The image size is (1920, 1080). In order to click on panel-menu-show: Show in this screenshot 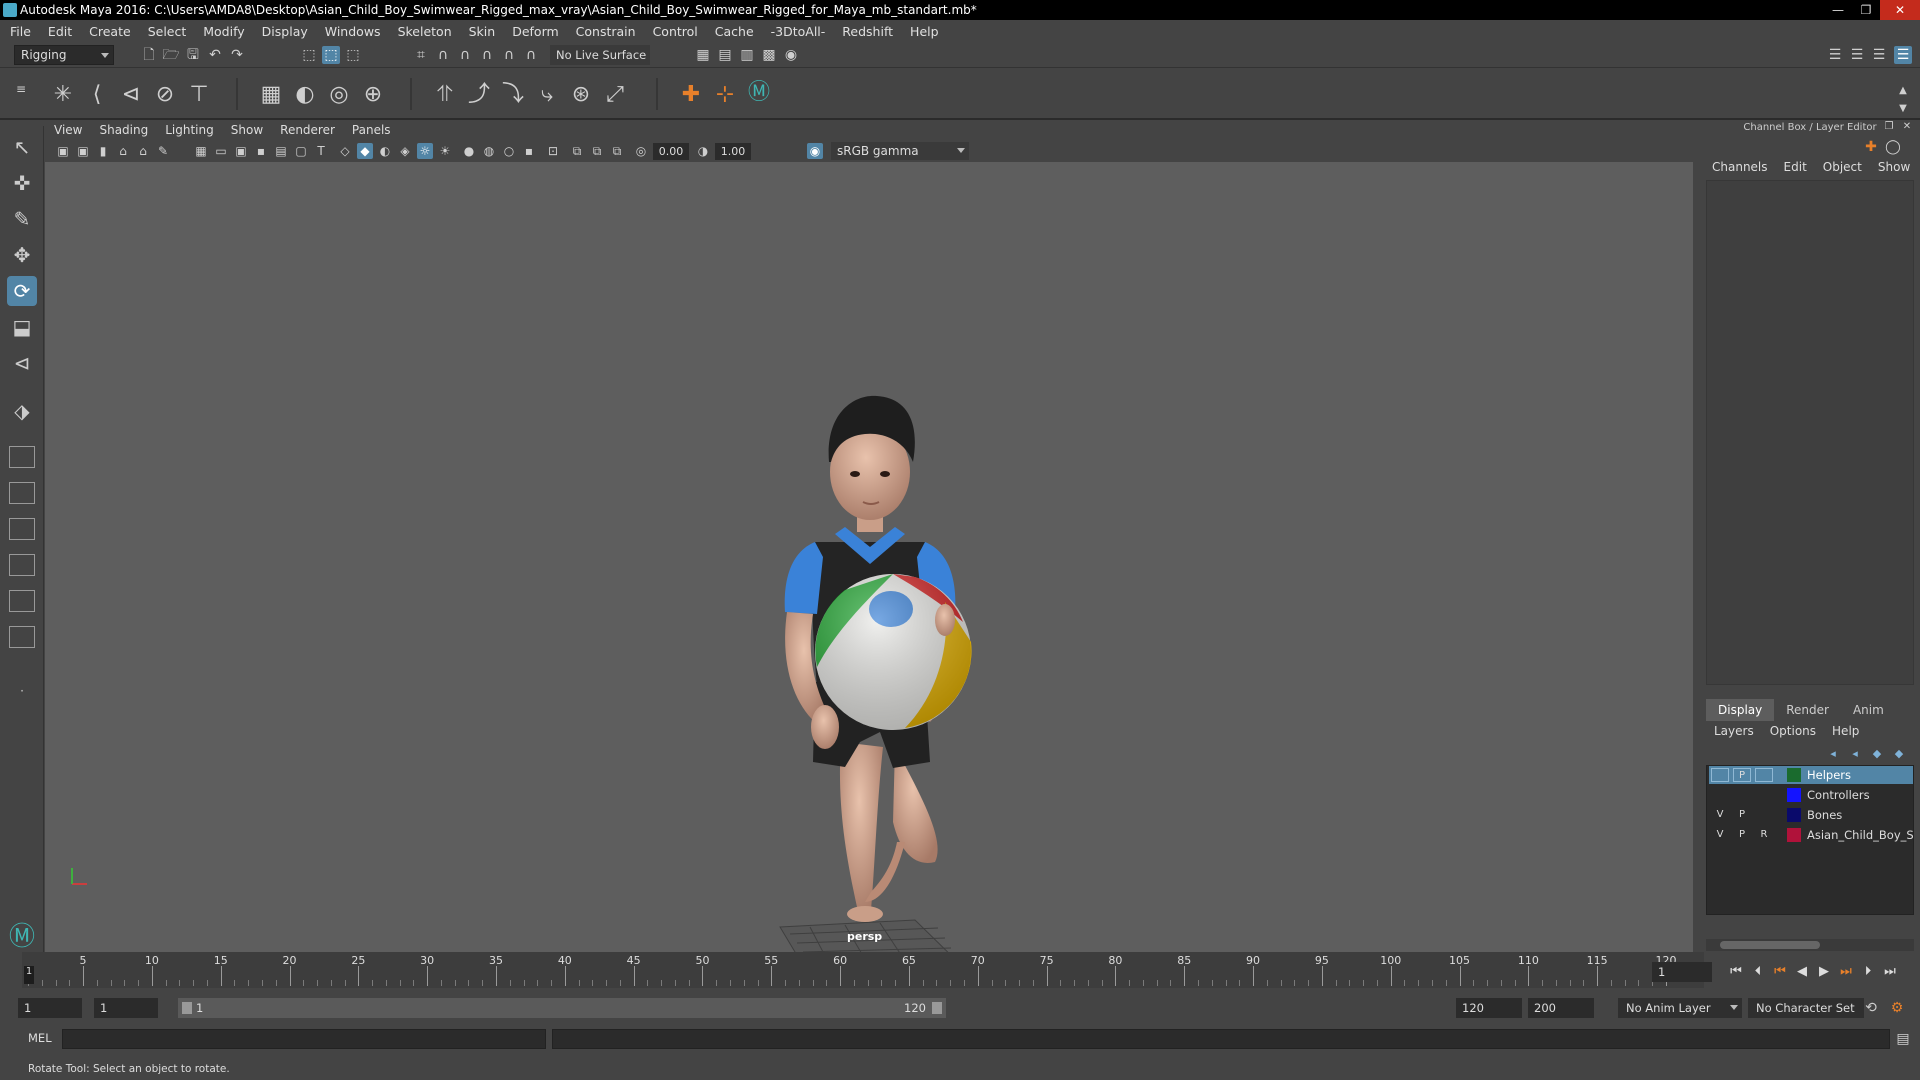, I will do `click(247, 130)`.